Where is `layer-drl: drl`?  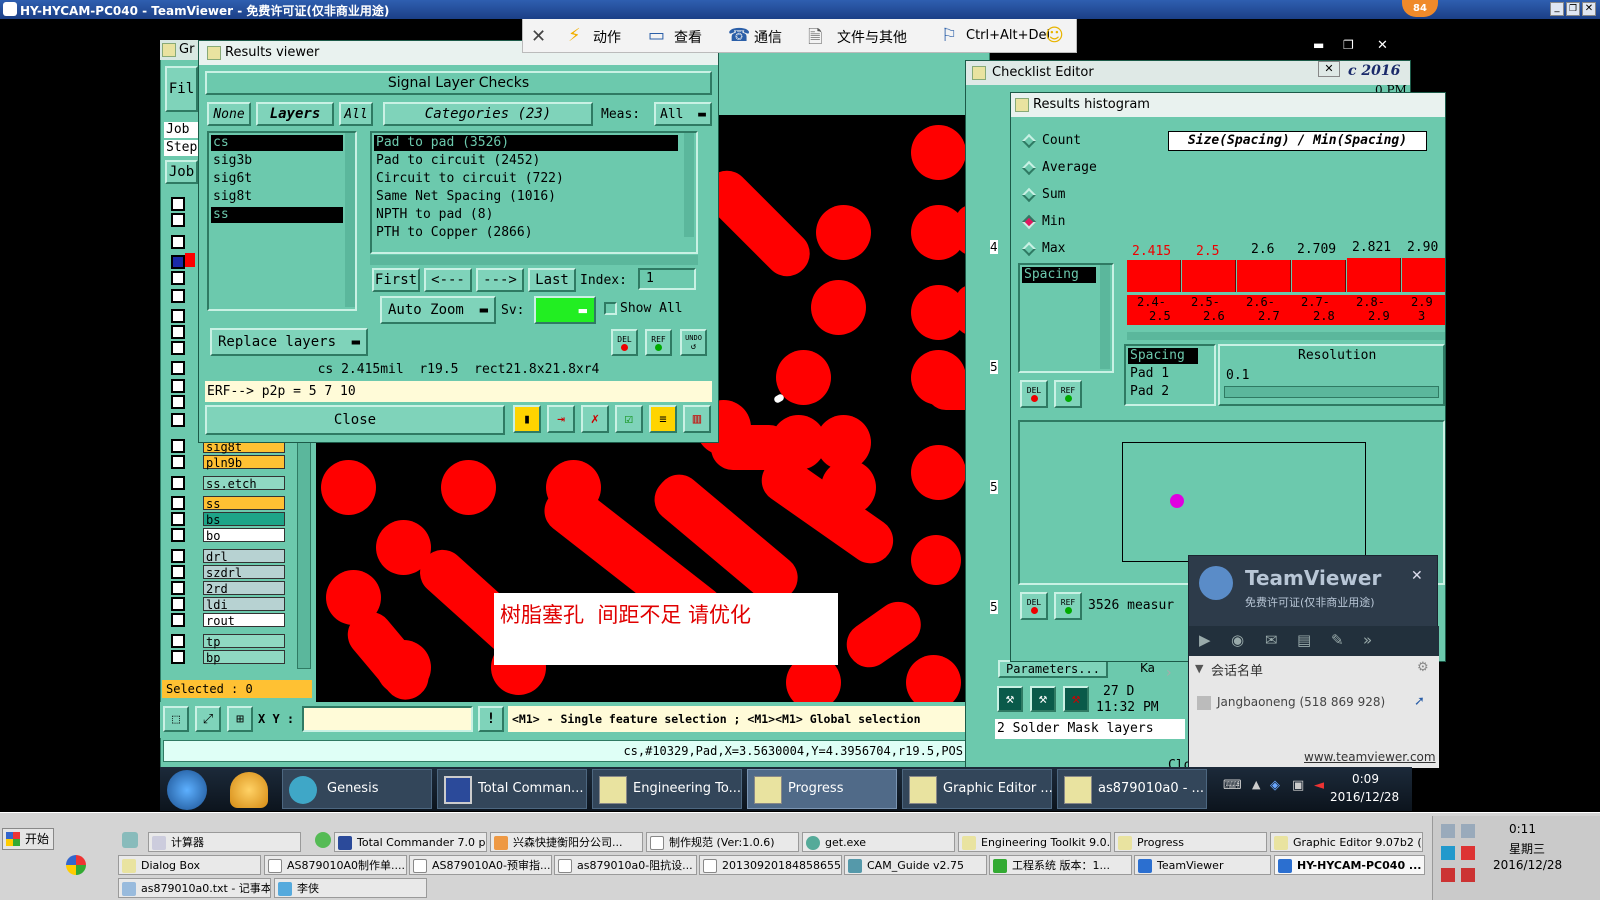 layer-drl: drl is located at coordinates (244, 556).